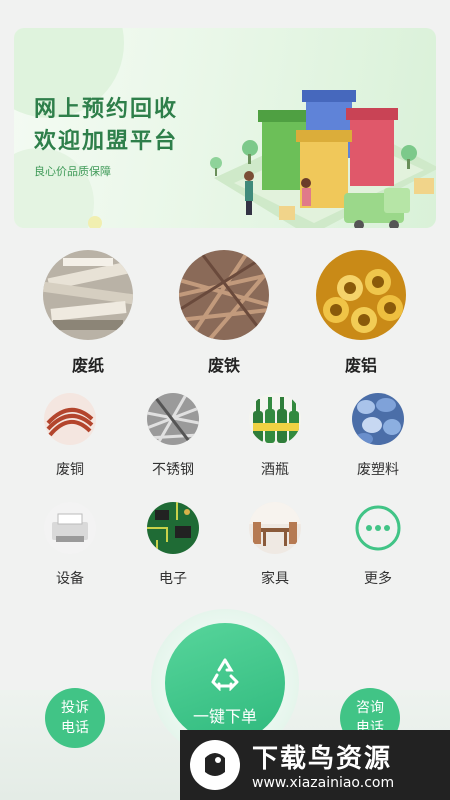 This screenshot has height=800, width=450. Describe the element at coordinates (275, 528) in the screenshot. I see `furniture-photo` at that location.